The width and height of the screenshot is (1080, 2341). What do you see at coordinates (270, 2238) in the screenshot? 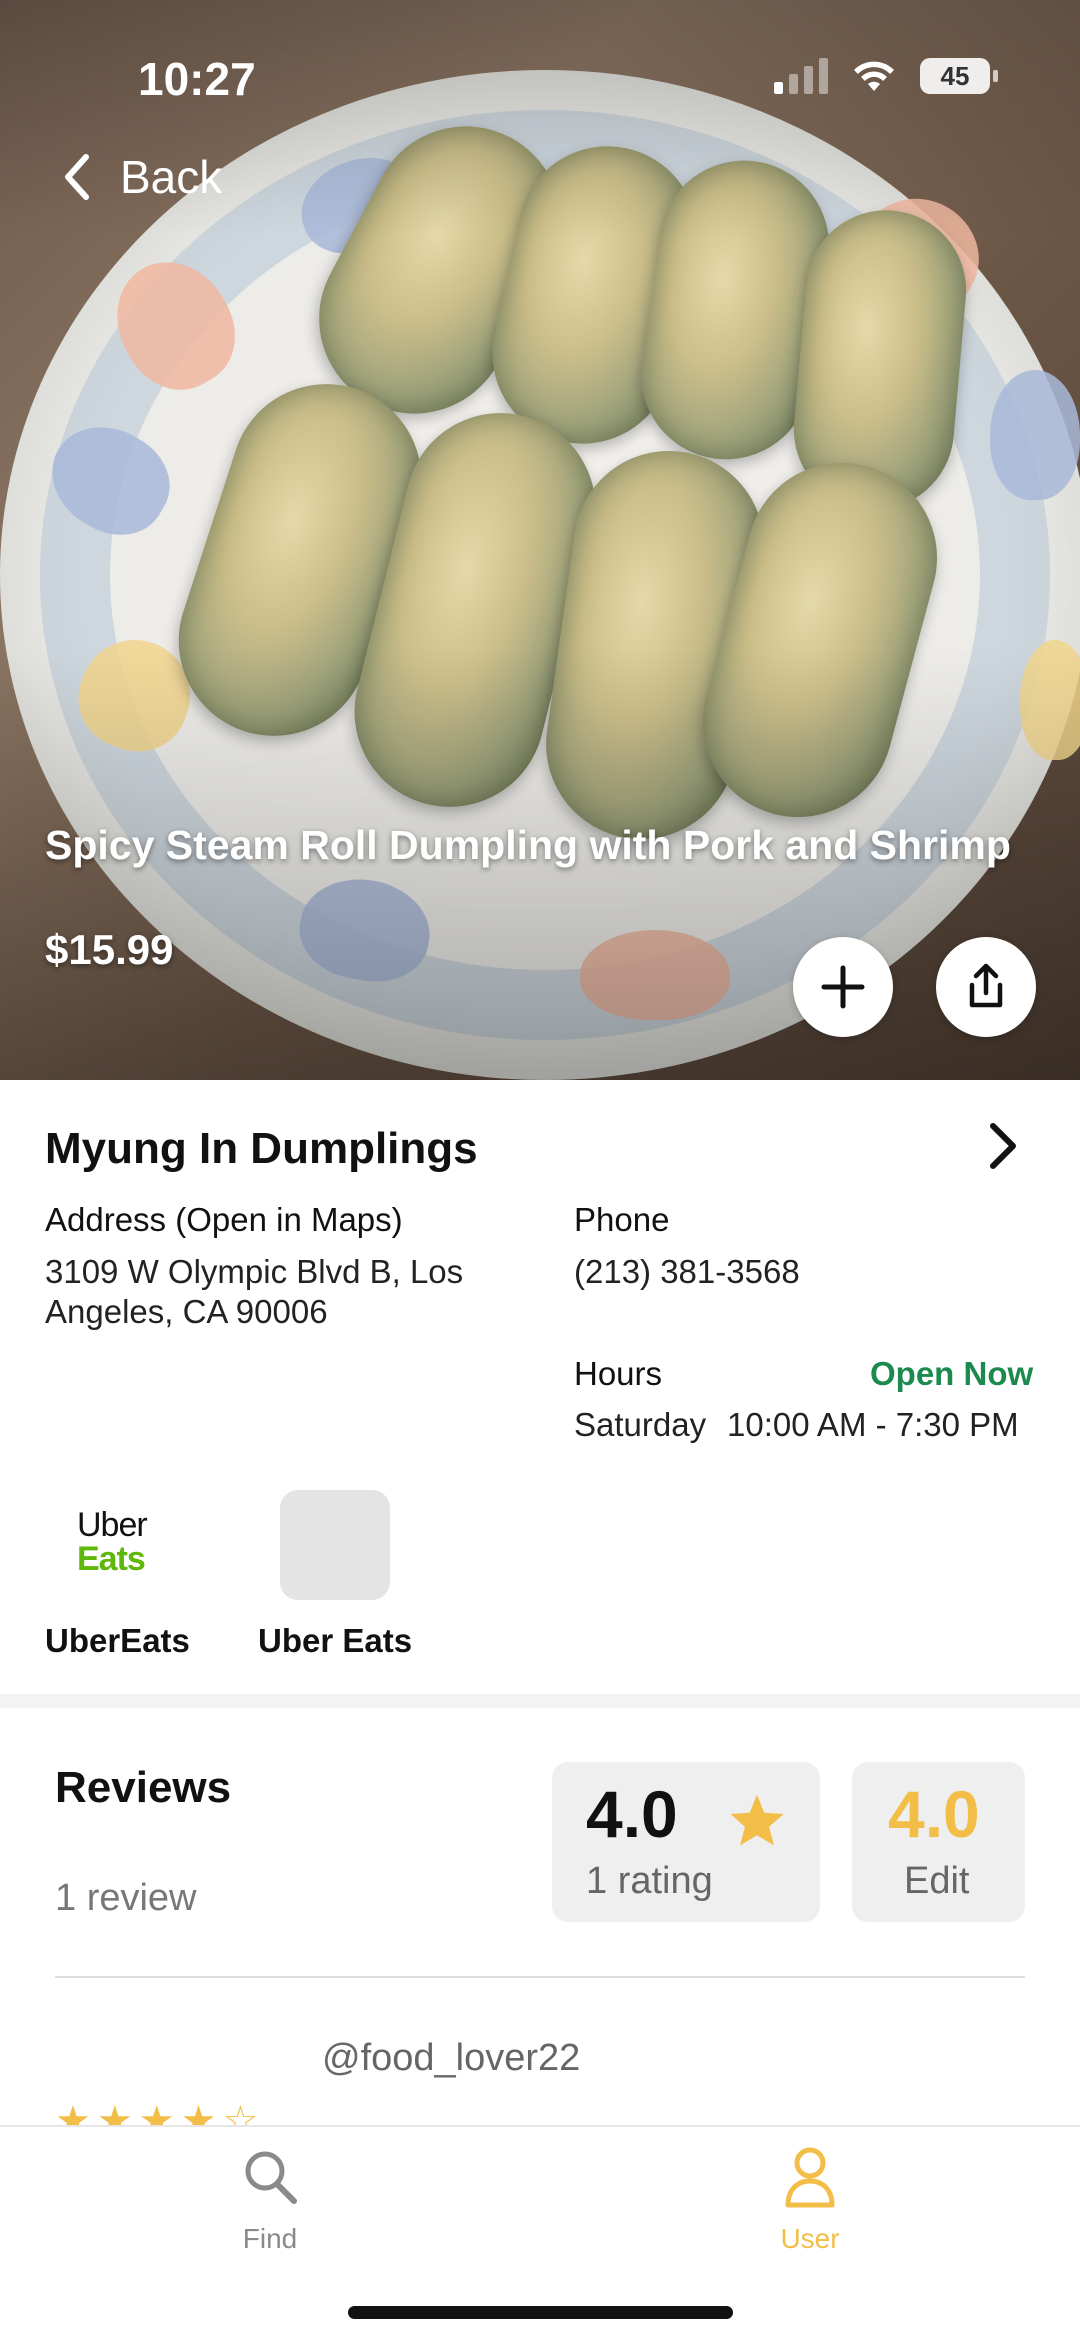
I see `tab-find-label: Find` at bounding box center [270, 2238].